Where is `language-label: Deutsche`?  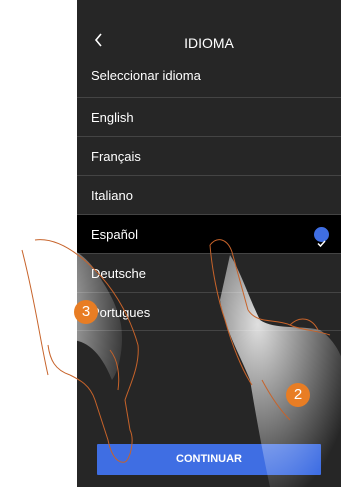 language-label: Deutsche is located at coordinates (118, 273).